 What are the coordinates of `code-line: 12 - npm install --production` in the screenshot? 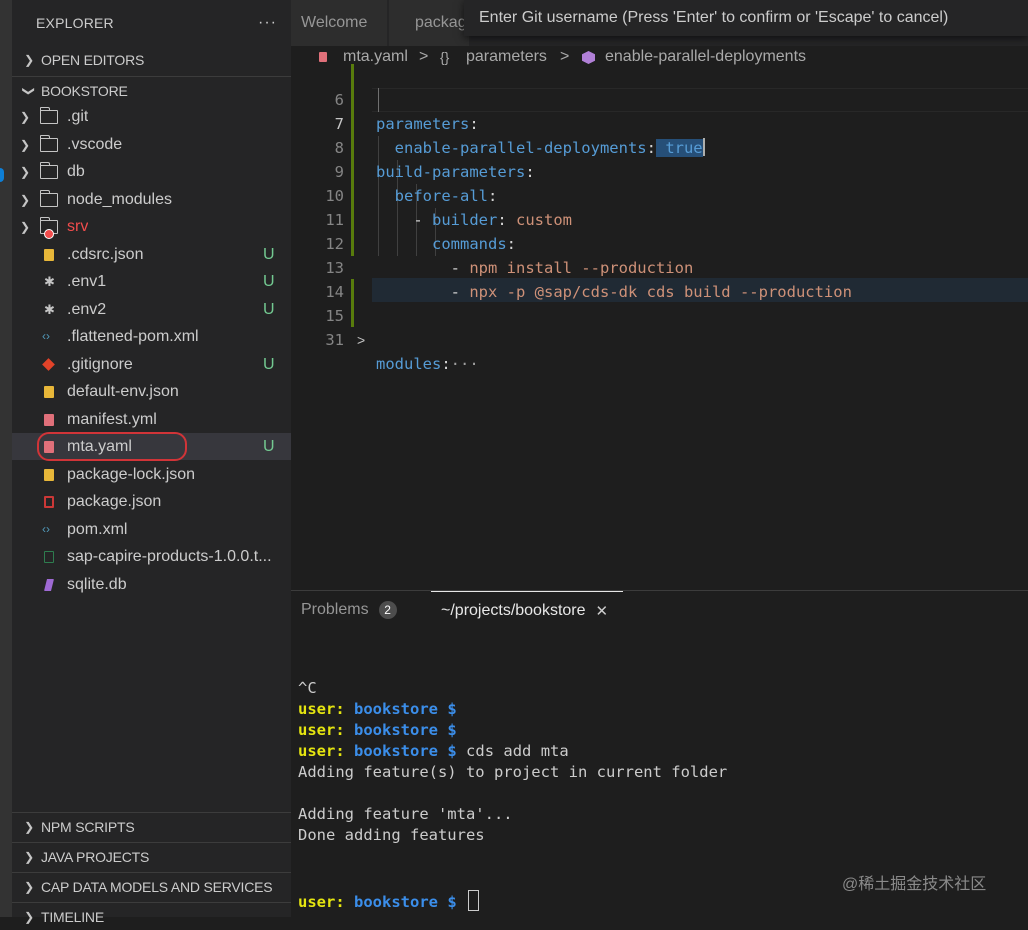 It's located at (659, 242).